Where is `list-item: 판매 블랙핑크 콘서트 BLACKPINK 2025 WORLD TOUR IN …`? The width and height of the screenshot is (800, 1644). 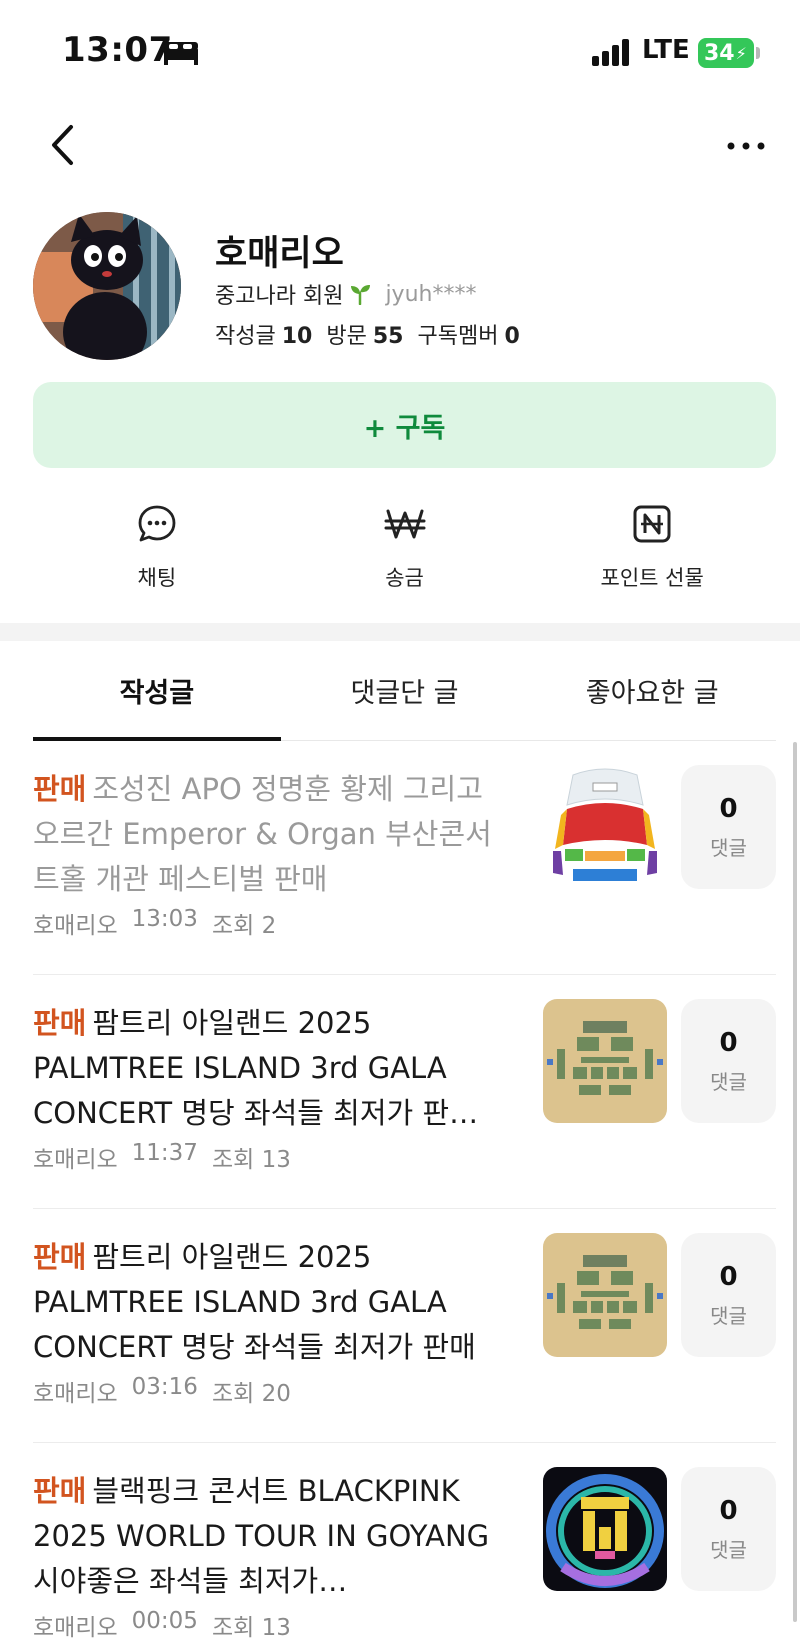 list-item: 판매 블랙핑크 콘서트 BLACKPINK 2025 WORLD TOUR IN … is located at coordinates (404, 1543).